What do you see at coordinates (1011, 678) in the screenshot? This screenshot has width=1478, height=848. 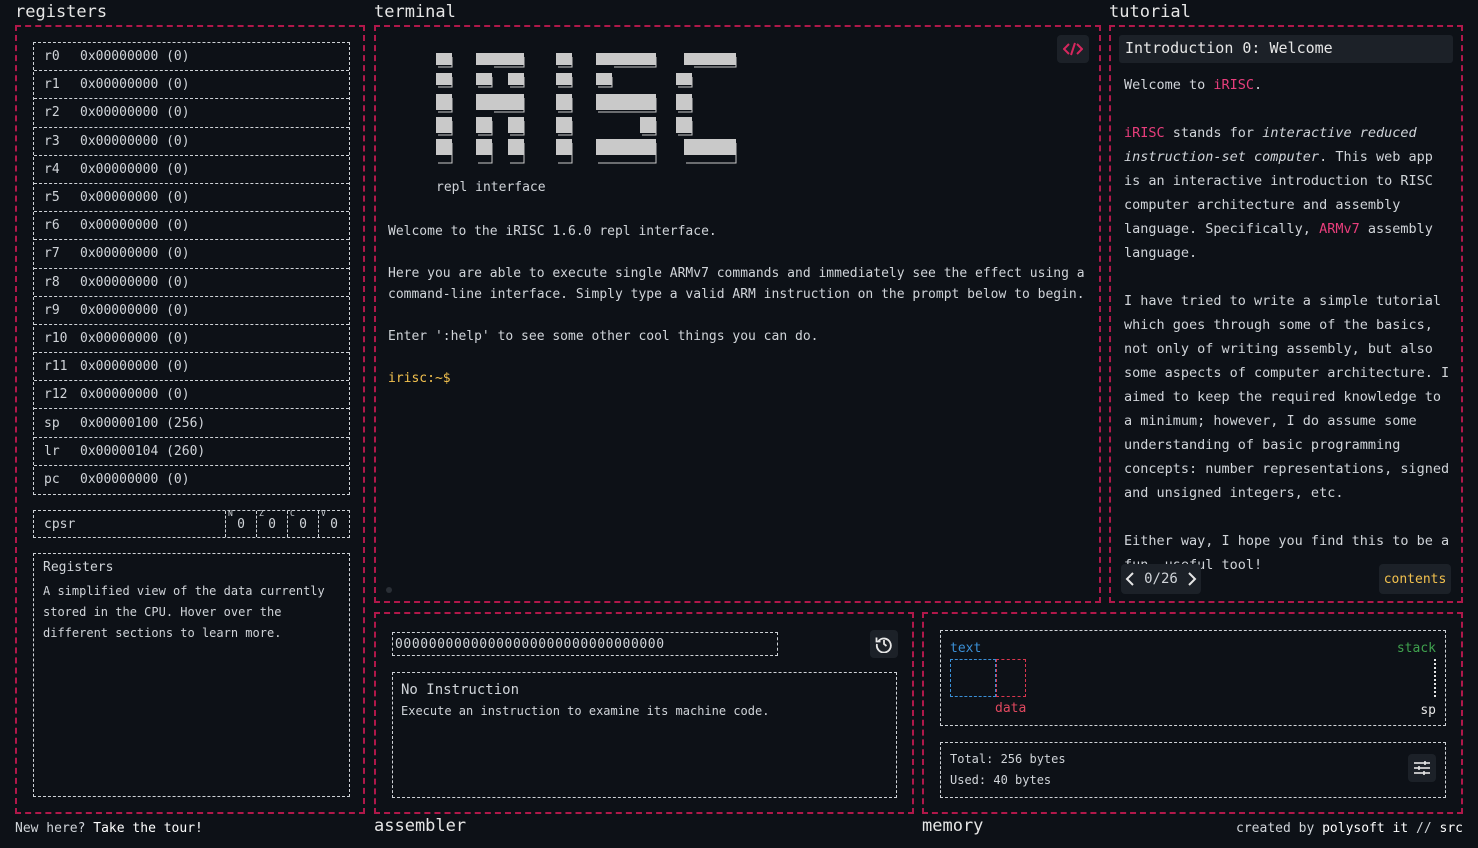 I see `memory-data-segment` at bounding box center [1011, 678].